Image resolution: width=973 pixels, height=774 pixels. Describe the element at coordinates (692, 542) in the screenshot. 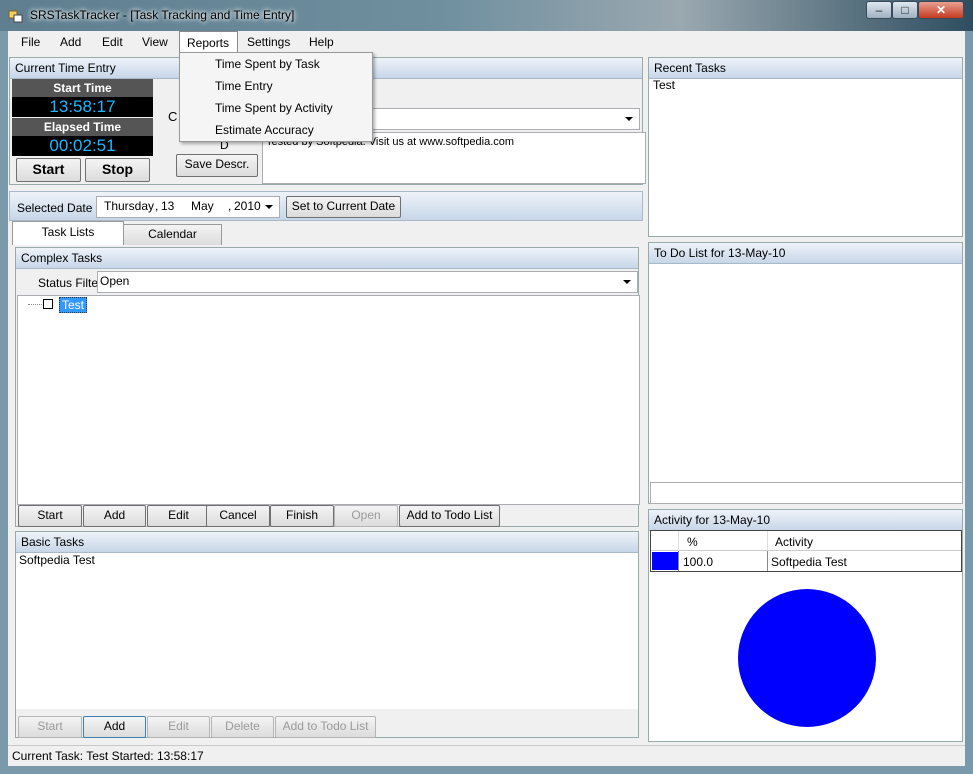

I see `column-header-percent: %` at that location.